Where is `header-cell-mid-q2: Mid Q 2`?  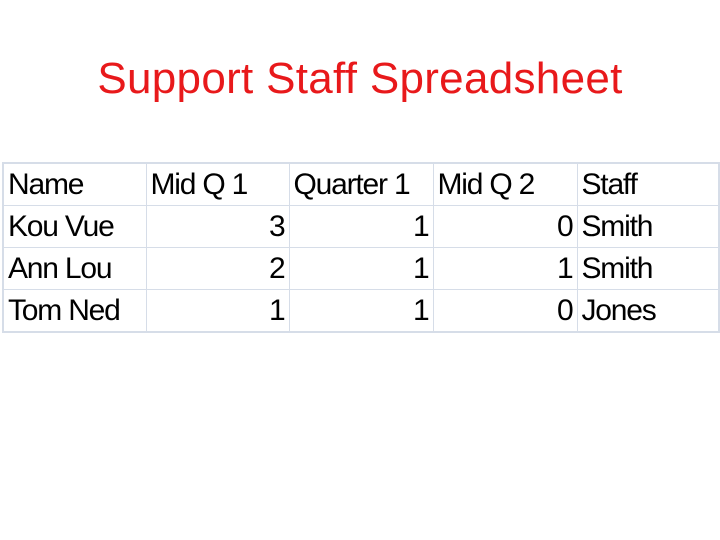 header-cell-mid-q2: Mid Q 2 is located at coordinates (505, 184).